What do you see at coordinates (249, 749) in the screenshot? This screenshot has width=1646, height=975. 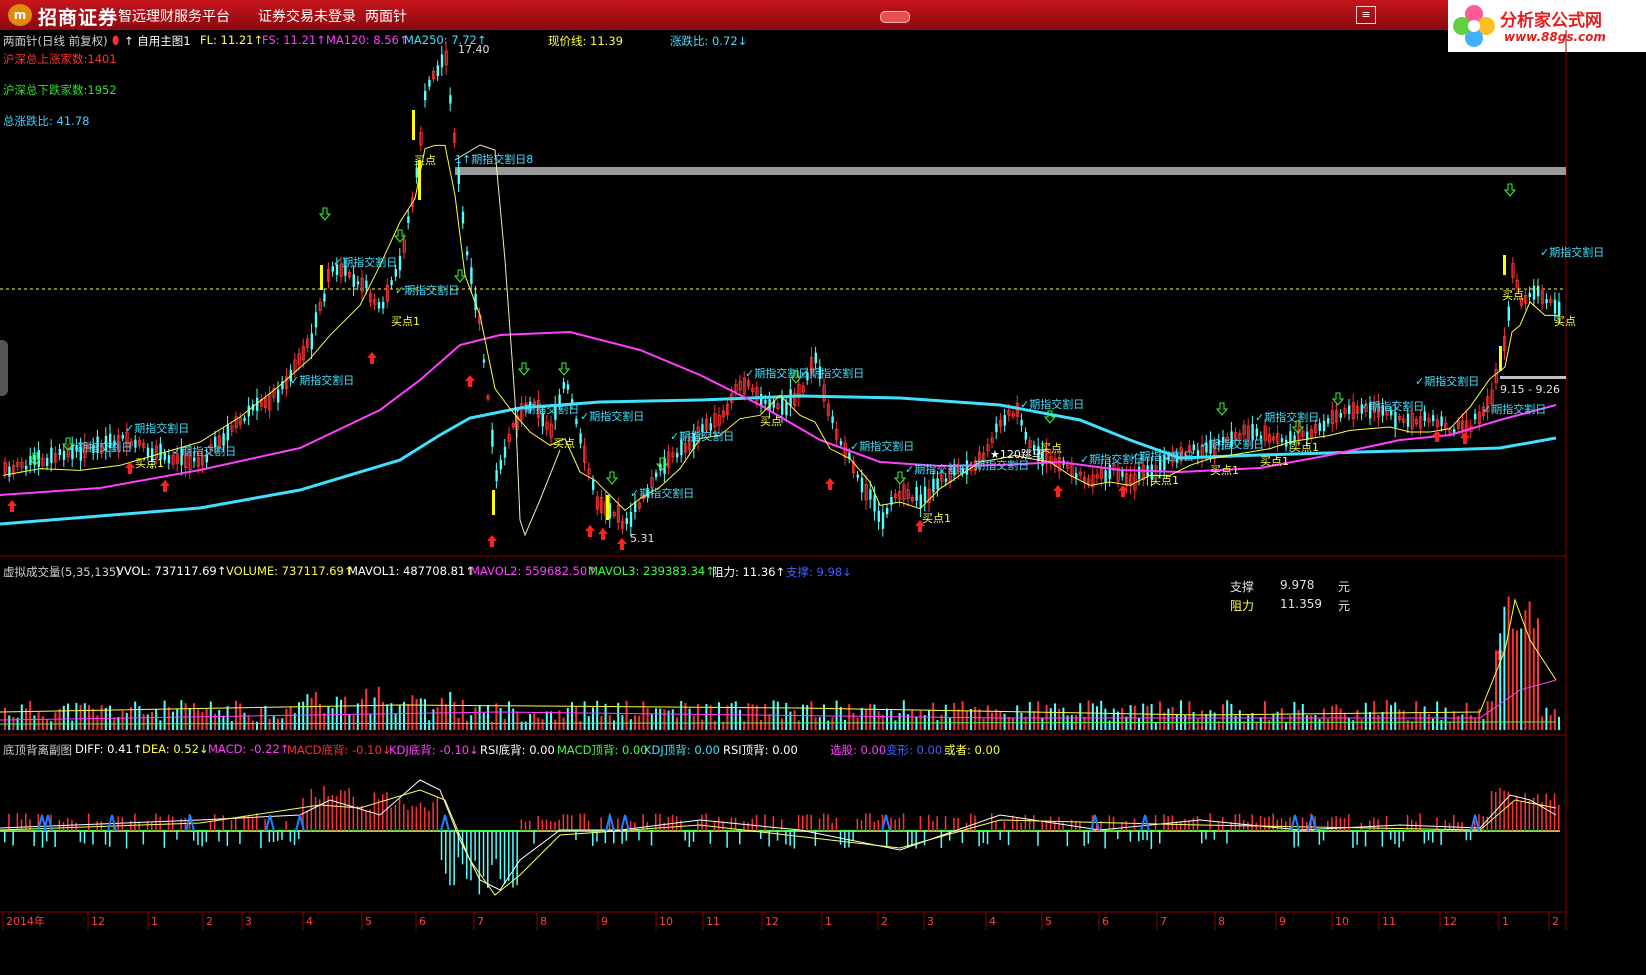 I see `macd-header-item-3: MACD: -0.22↑` at bounding box center [249, 749].